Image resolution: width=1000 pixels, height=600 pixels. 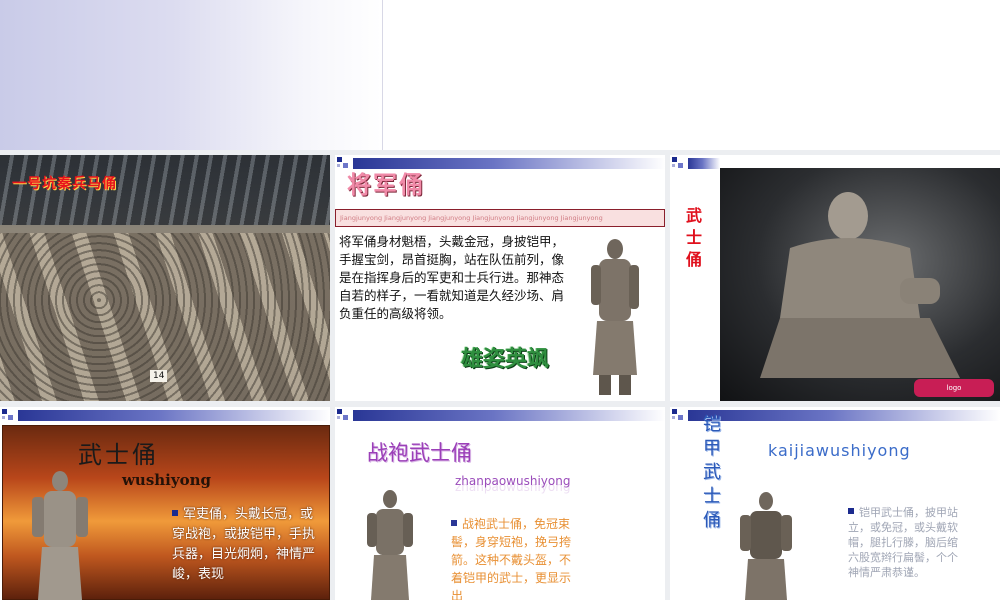 I want to click on slide-6-pinyin: kaijiawushiyong, so click(x=839, y=450).